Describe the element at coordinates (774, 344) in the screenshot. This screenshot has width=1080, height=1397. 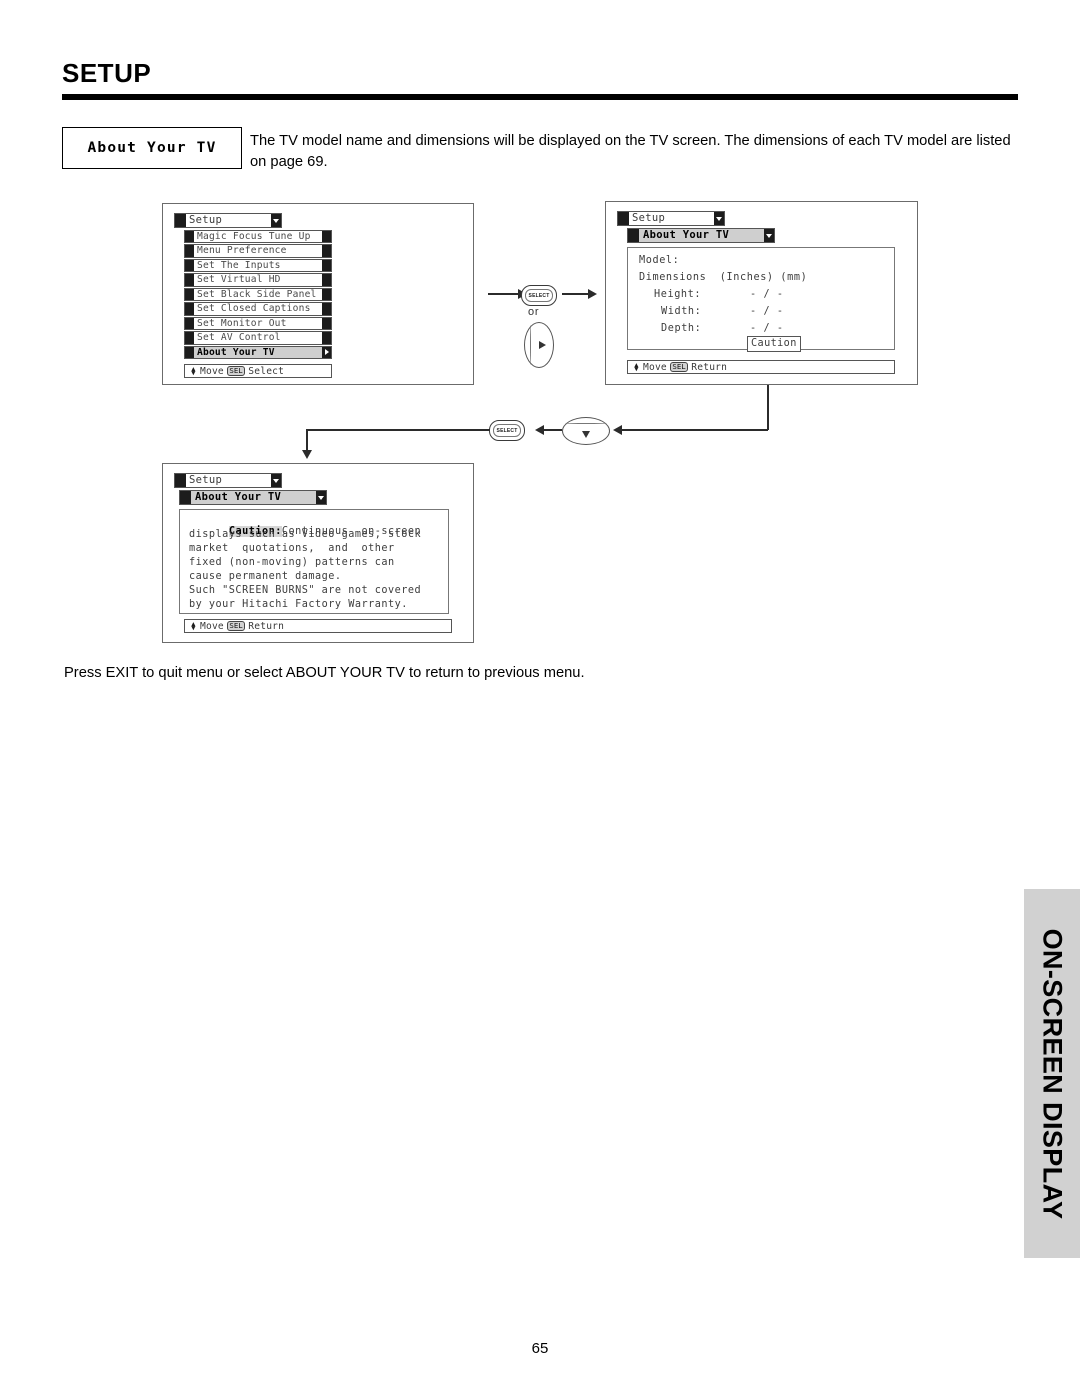
I see `caution-button: Caution` at that location.